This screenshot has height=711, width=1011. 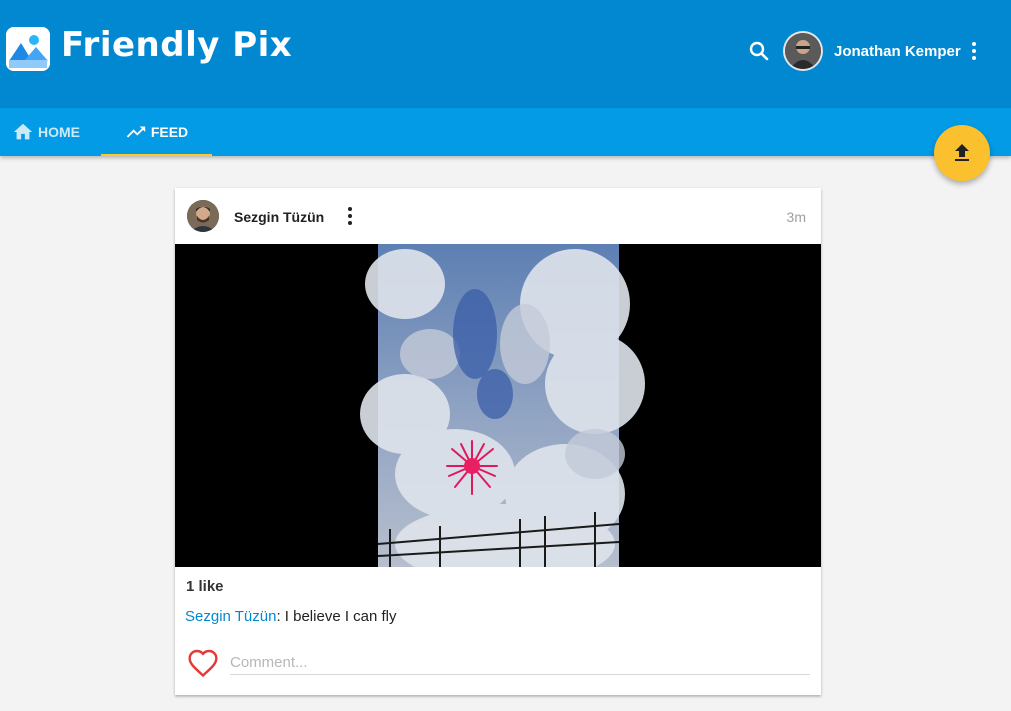 What do you see at coordinates (759, 51) in the screenshot?
I see `search-icon` at bounding box center [759, 51].